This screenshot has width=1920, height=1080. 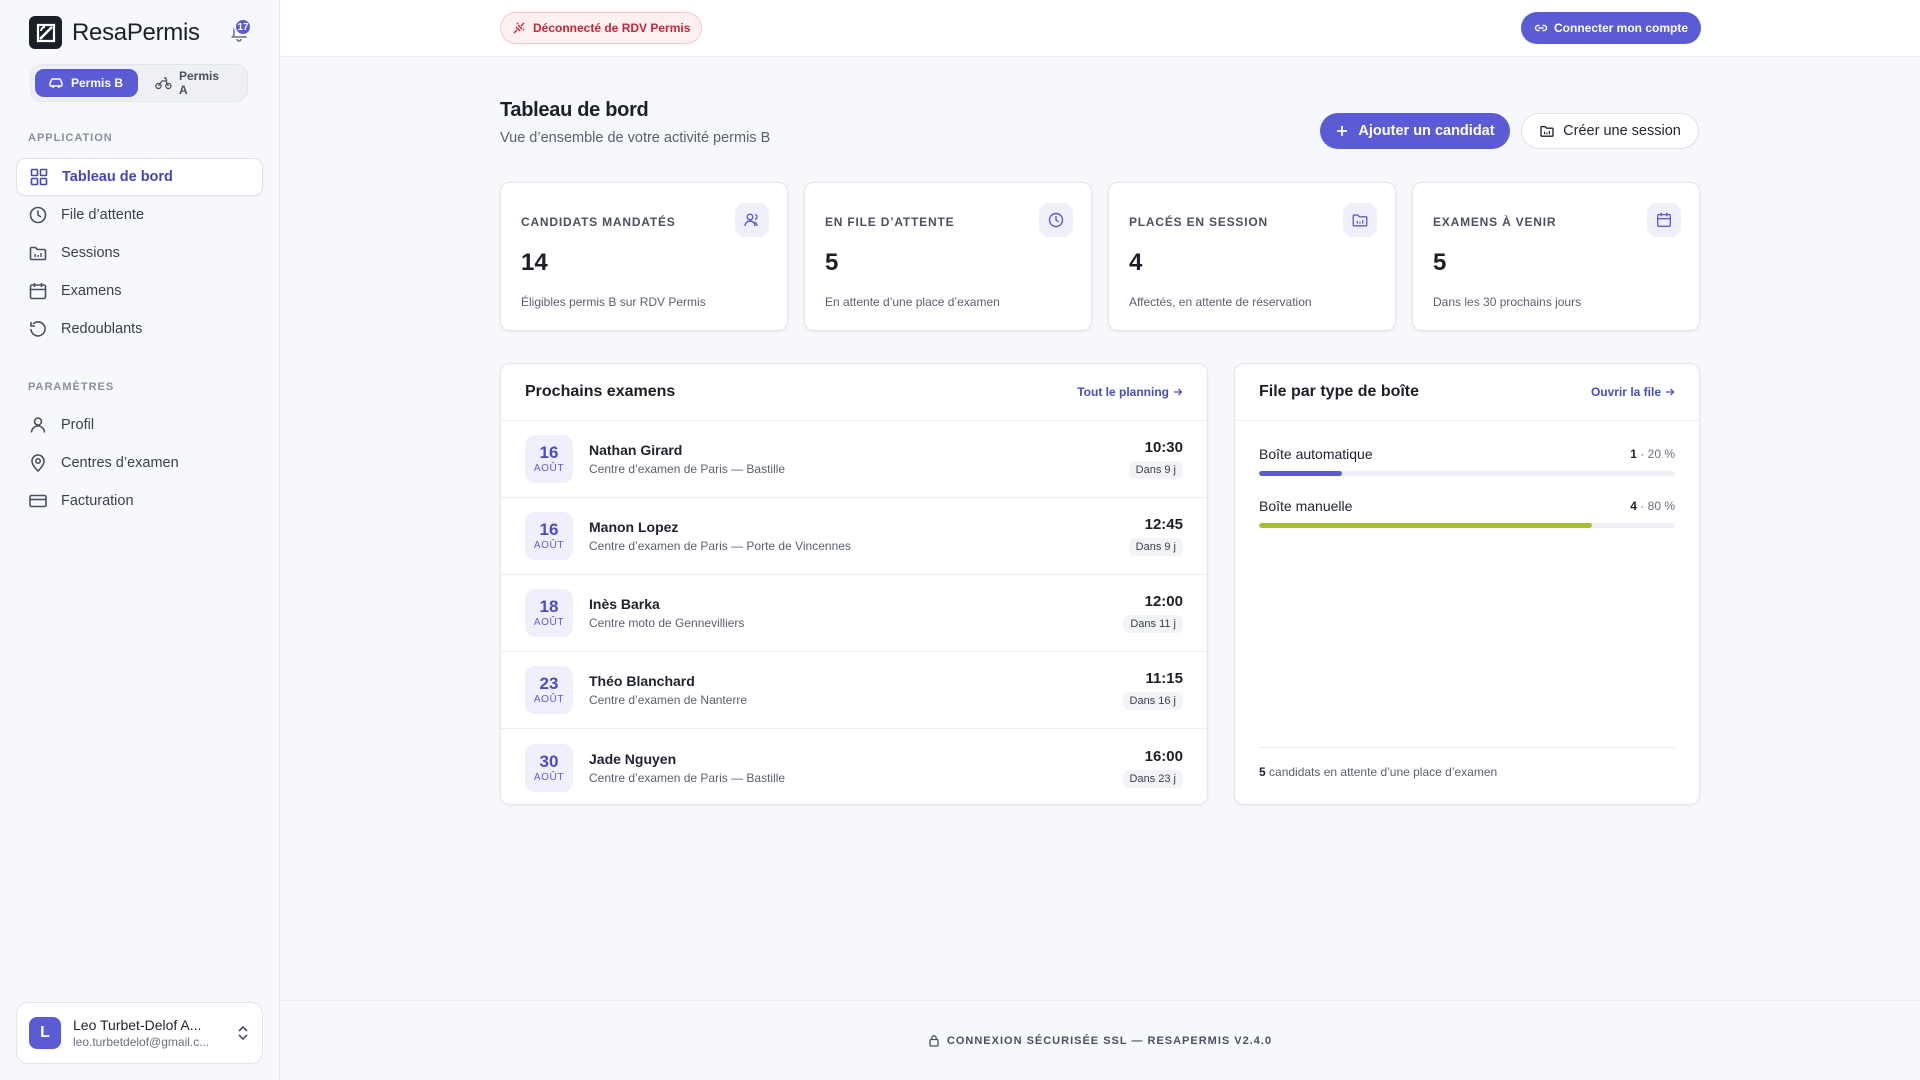 I want to click on stat-desc: En attente d’une place d’examen, so click(x=912, y=302).